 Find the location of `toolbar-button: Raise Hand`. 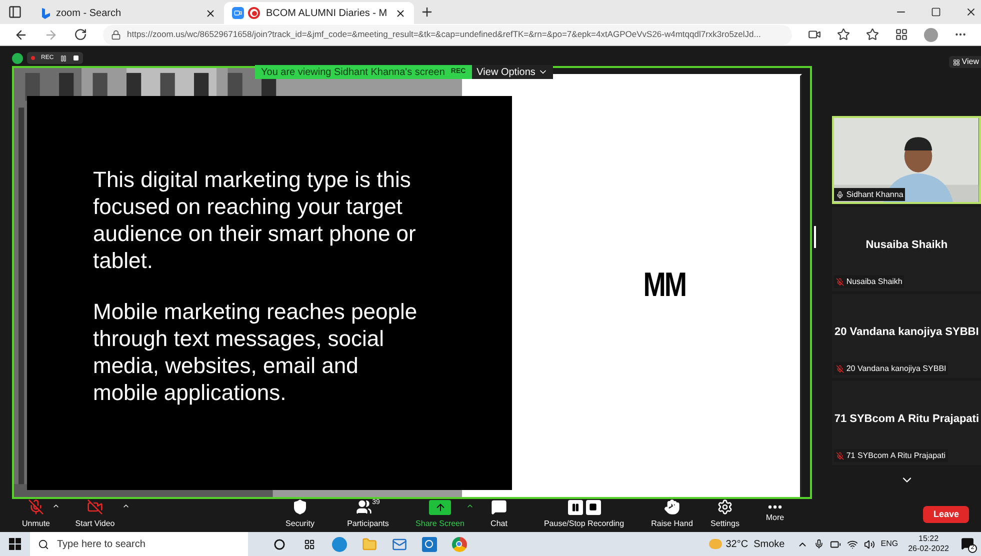

toolbar-button: Raise Hand is located at coordinates (672, 514).